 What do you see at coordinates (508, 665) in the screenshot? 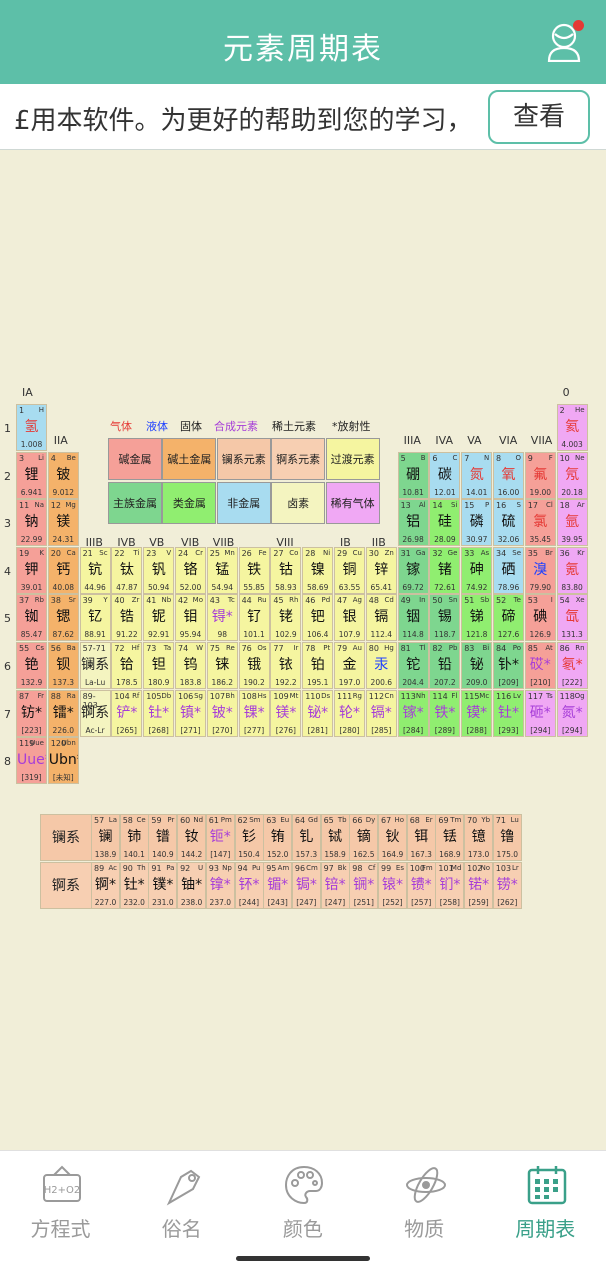
I see `element-po: 84 Po 钋* [209]` at bounding box center [508, 665].